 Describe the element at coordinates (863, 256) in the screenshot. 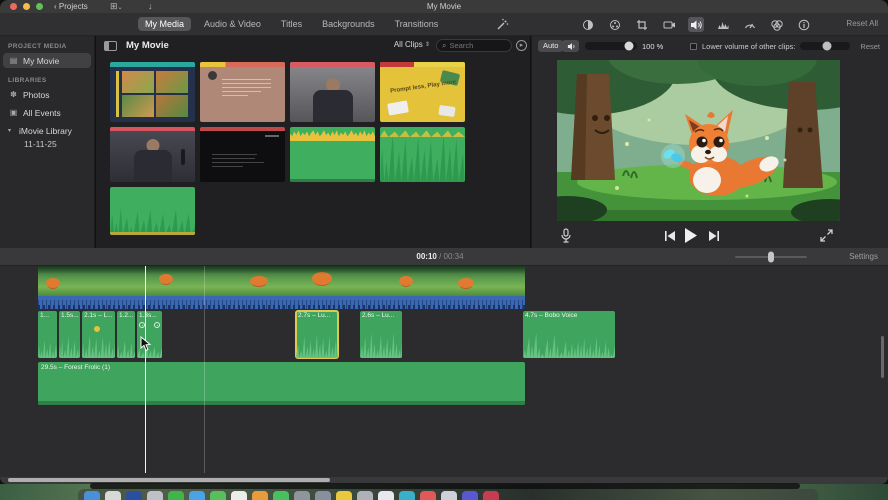

I see `timeline-settings-button: Settings` at that location.